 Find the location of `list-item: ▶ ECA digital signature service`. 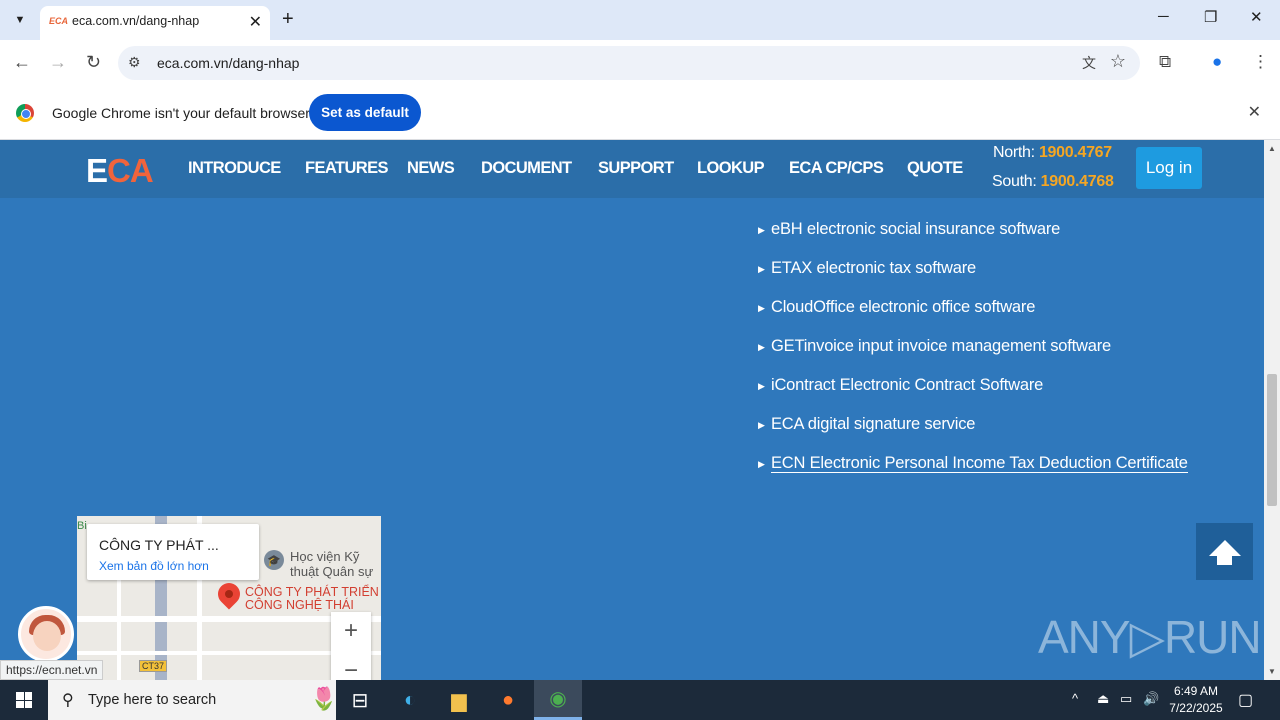

list-item: ▶ ECA digital signature service is located at coordinates (973, 434).